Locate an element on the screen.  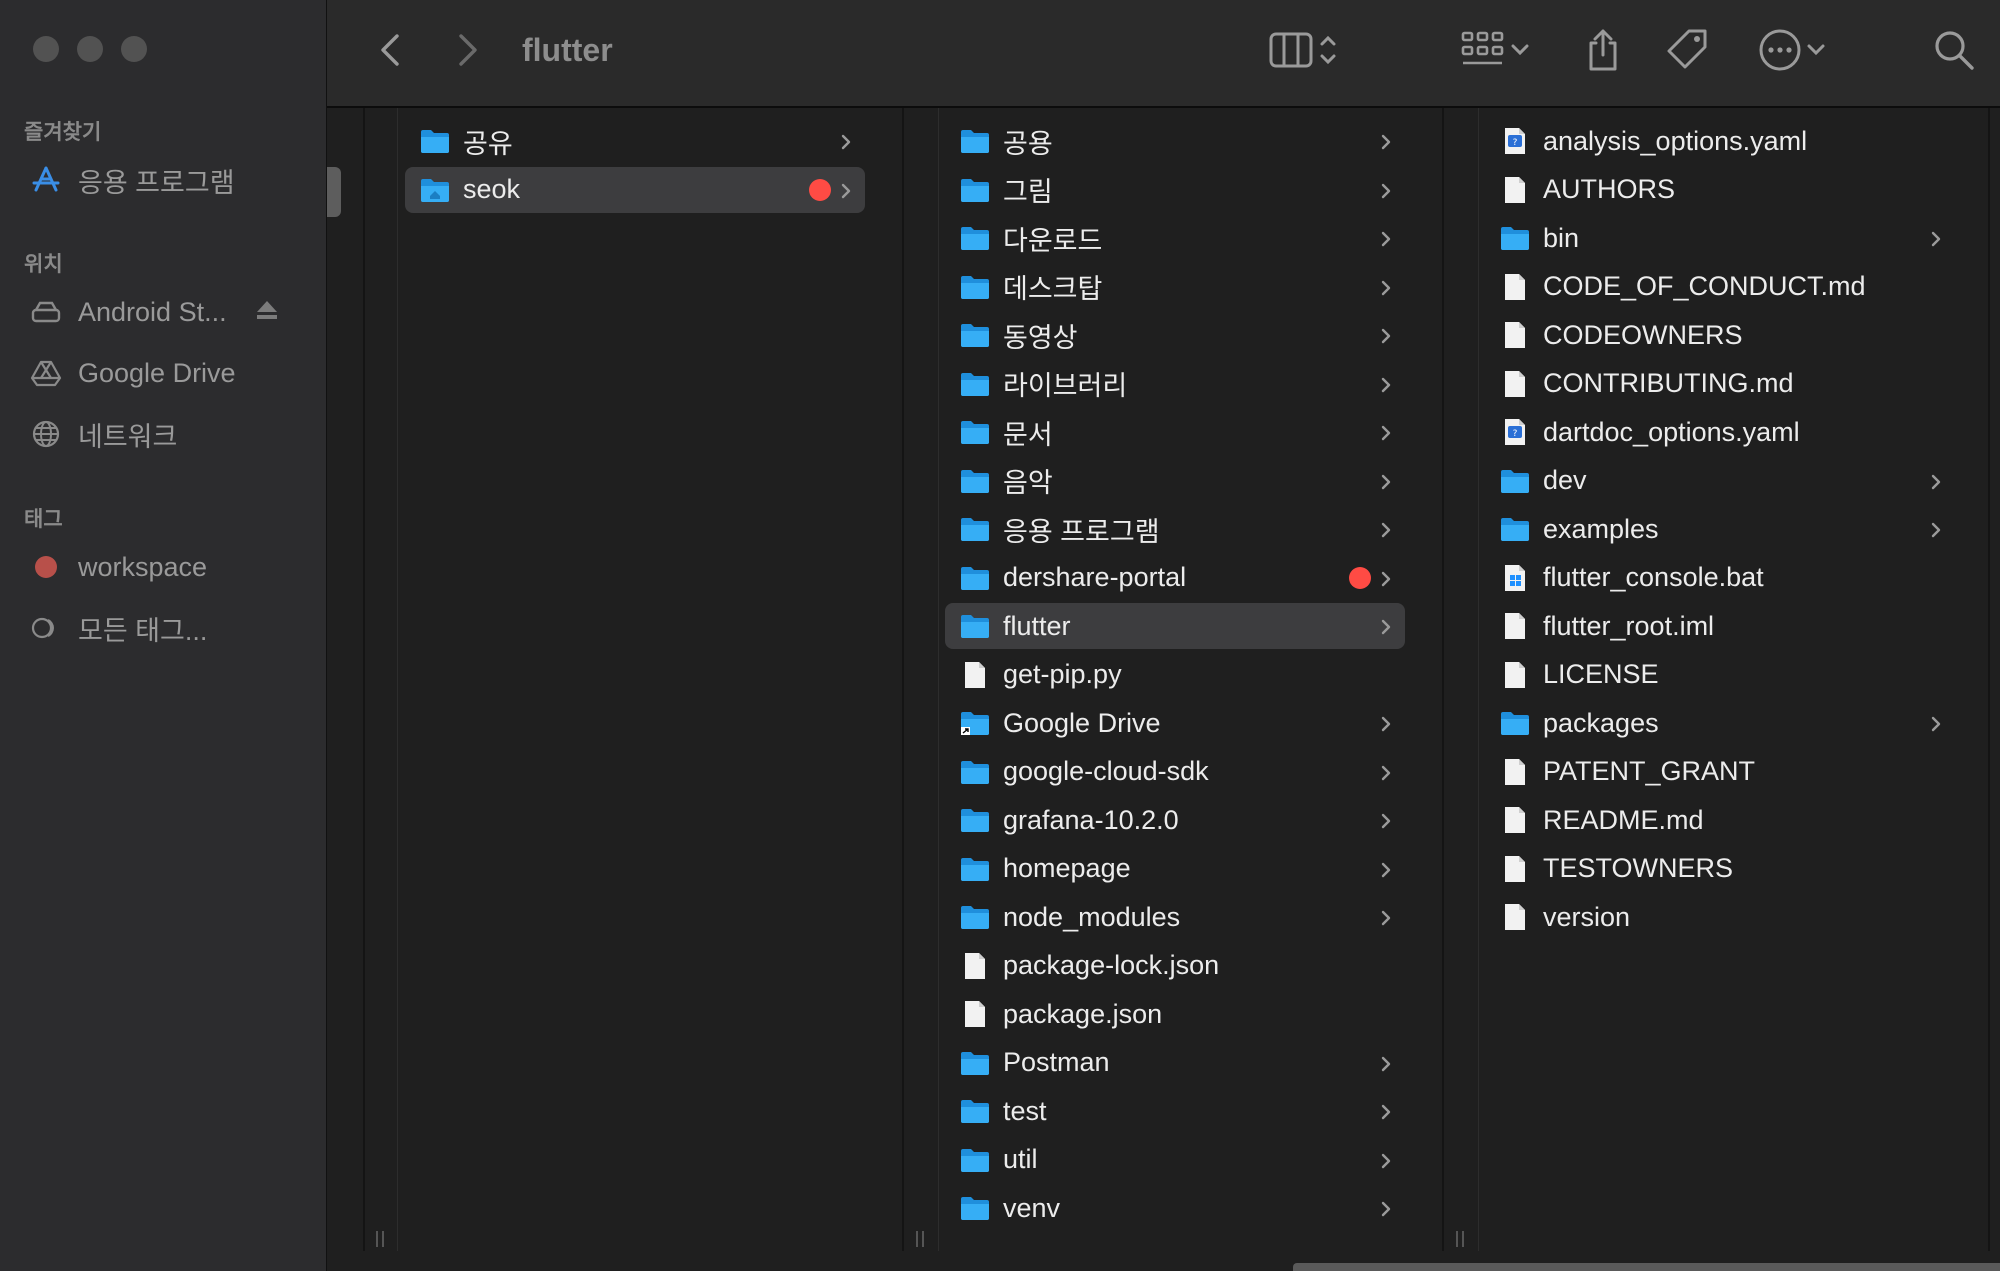
chevron-down-icon is located at coordinates (1520, 50).